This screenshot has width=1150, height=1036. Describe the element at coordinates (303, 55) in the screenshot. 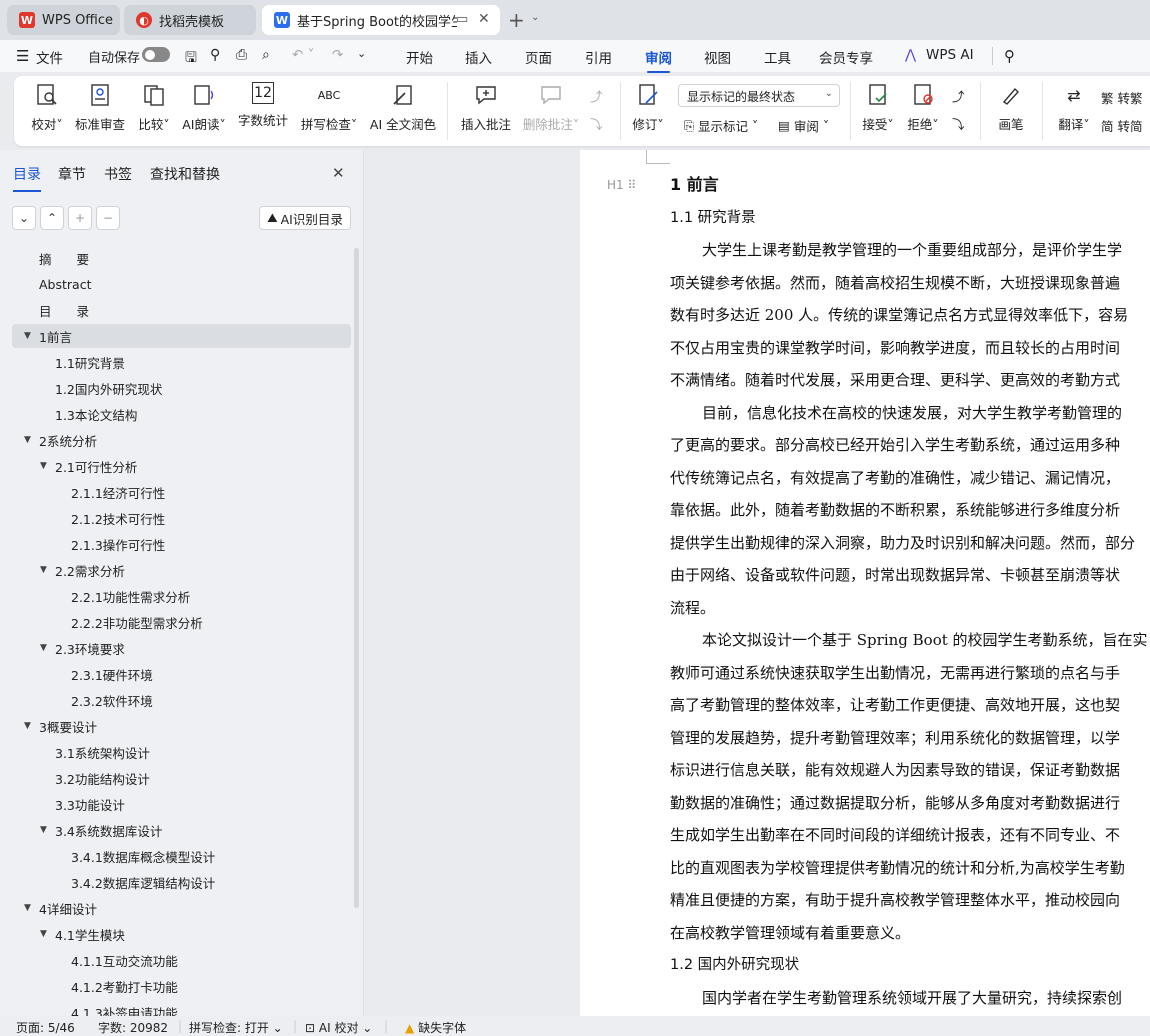

I see `undo-icon: ↶ ˅` at that location.